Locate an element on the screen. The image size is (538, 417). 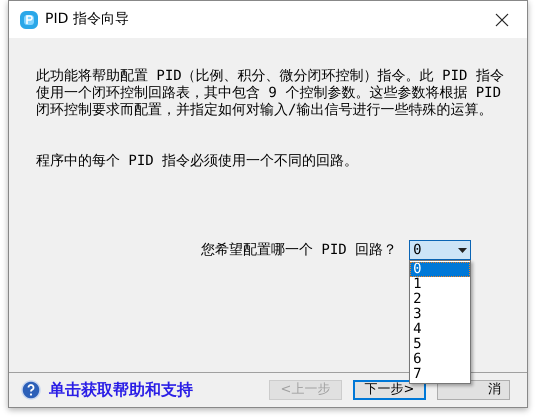
loop-question: 您希望配置哪一个 PID 回路？ is located at coordinates (299, 250).